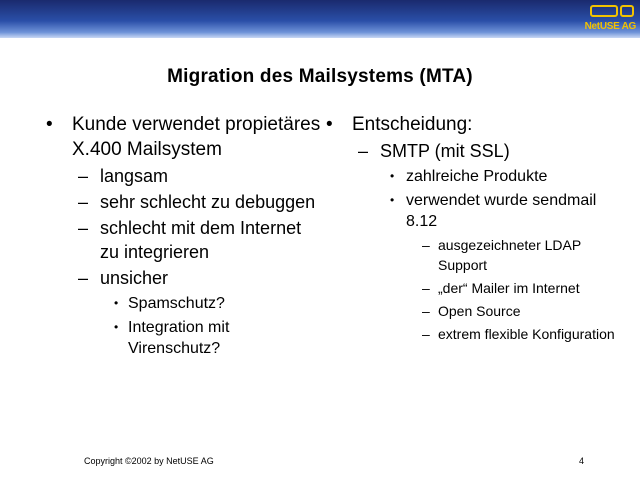  I want to click on subitem-text: langsam, so click(134, 176).